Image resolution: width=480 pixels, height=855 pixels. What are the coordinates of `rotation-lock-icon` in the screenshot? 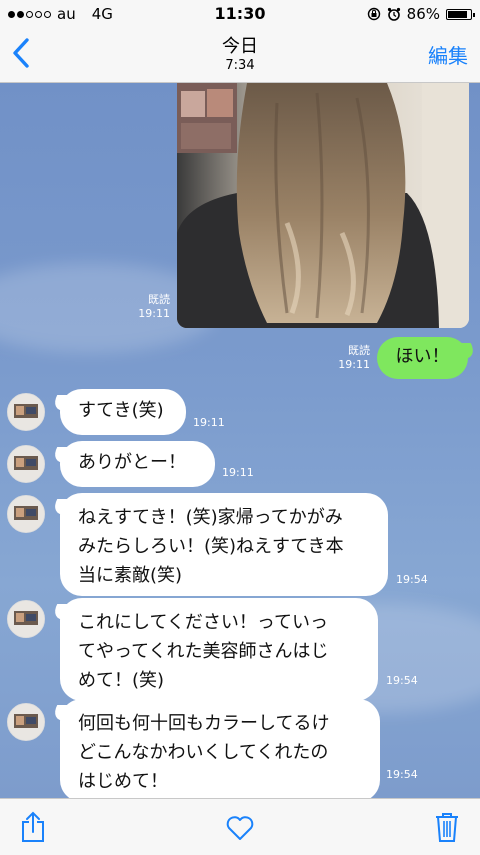 It's located at (373, 14).